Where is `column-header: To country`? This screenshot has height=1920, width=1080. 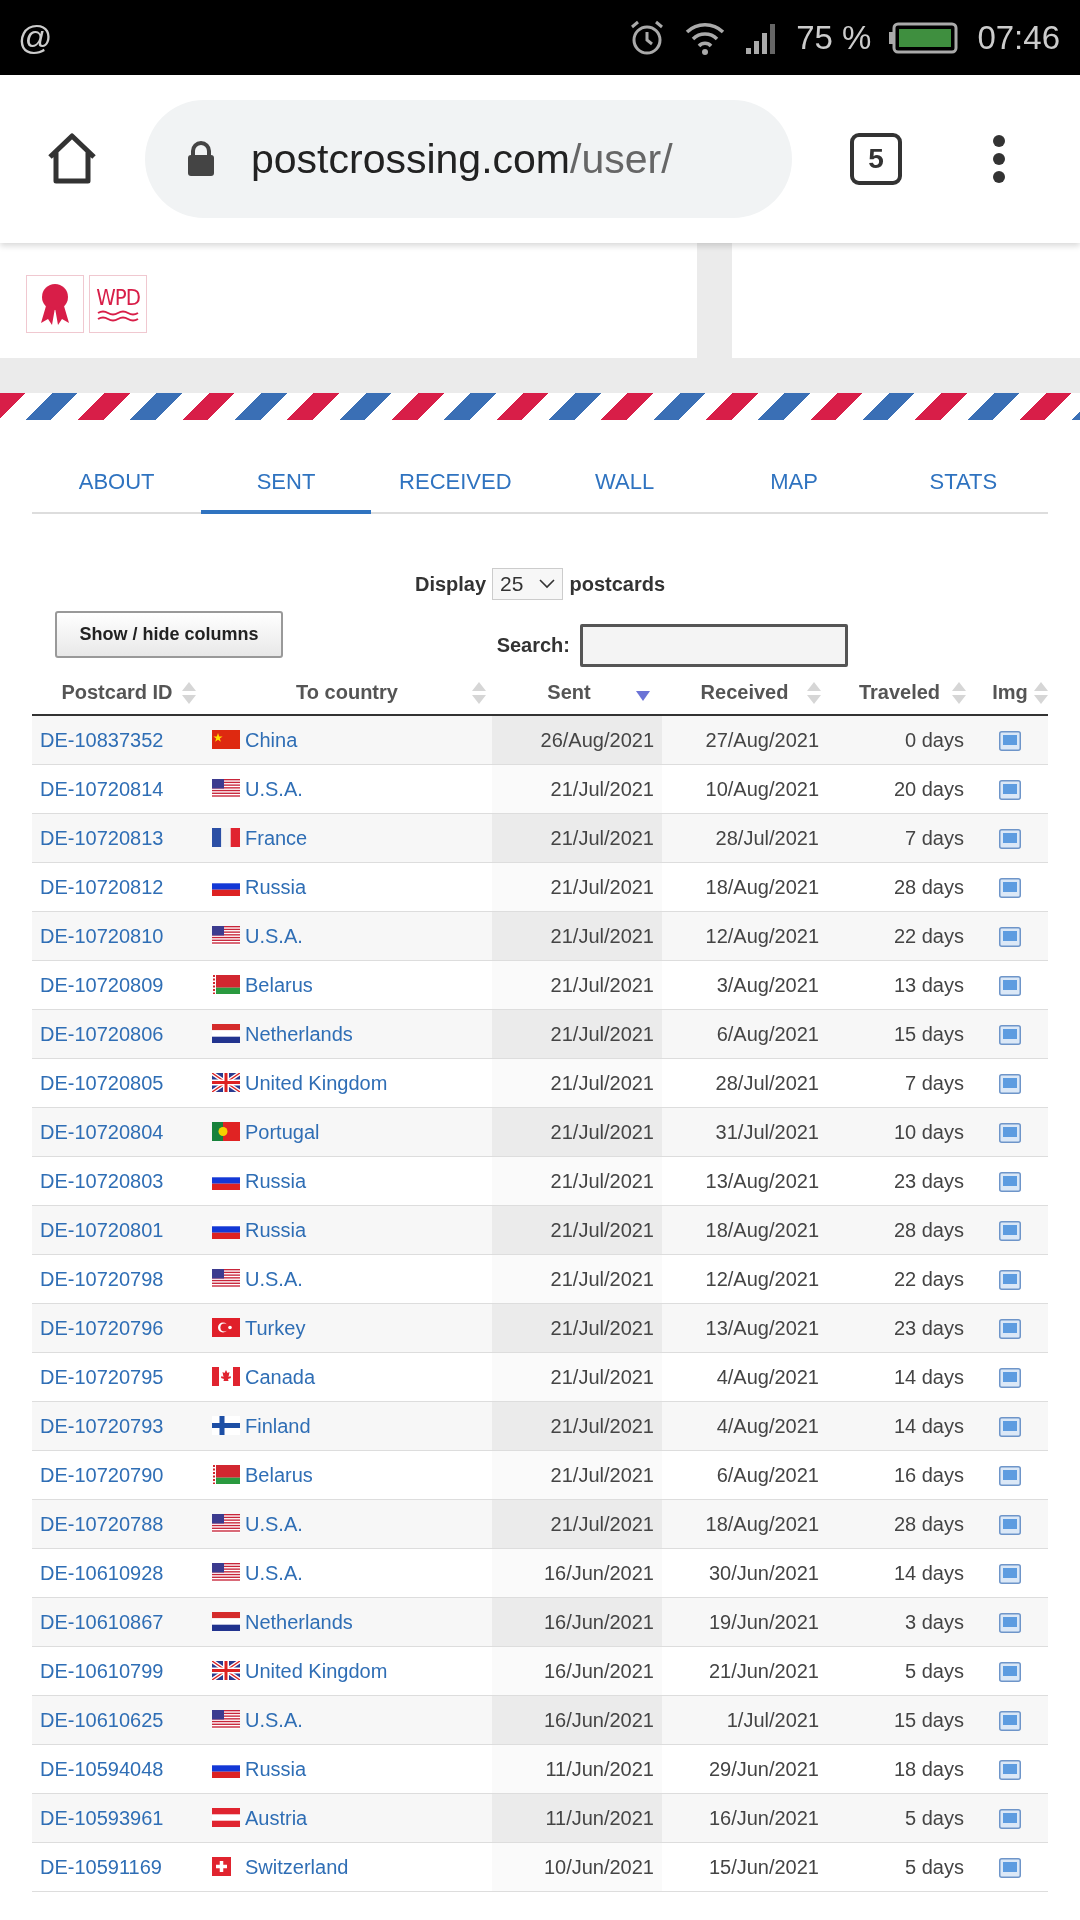
column-header: To country is located at coordinates (347, 692).